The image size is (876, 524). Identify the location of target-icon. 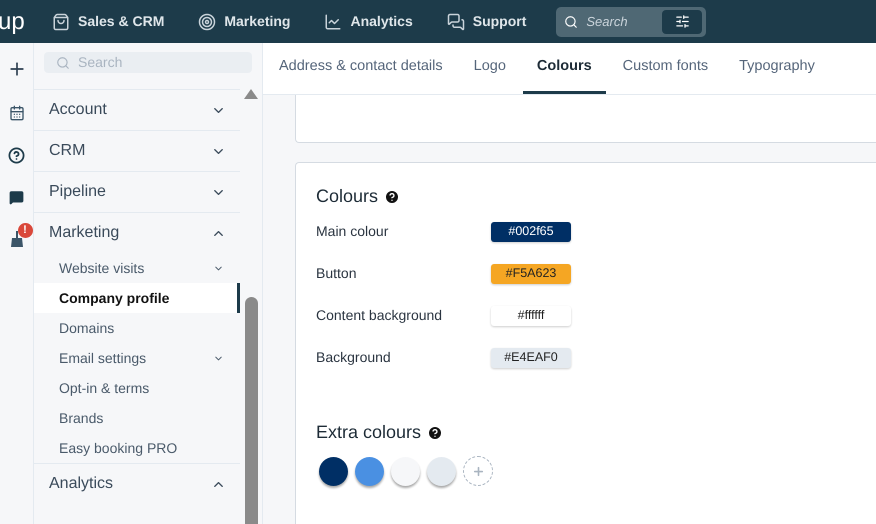
(207, 21).